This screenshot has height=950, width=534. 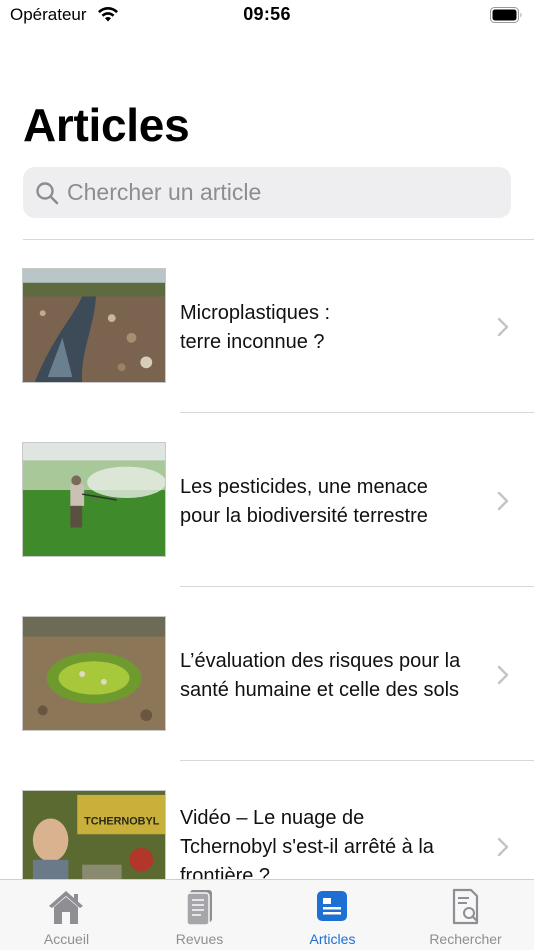 I want to click on tab-revues: Revues, so click(x=199, y=915).